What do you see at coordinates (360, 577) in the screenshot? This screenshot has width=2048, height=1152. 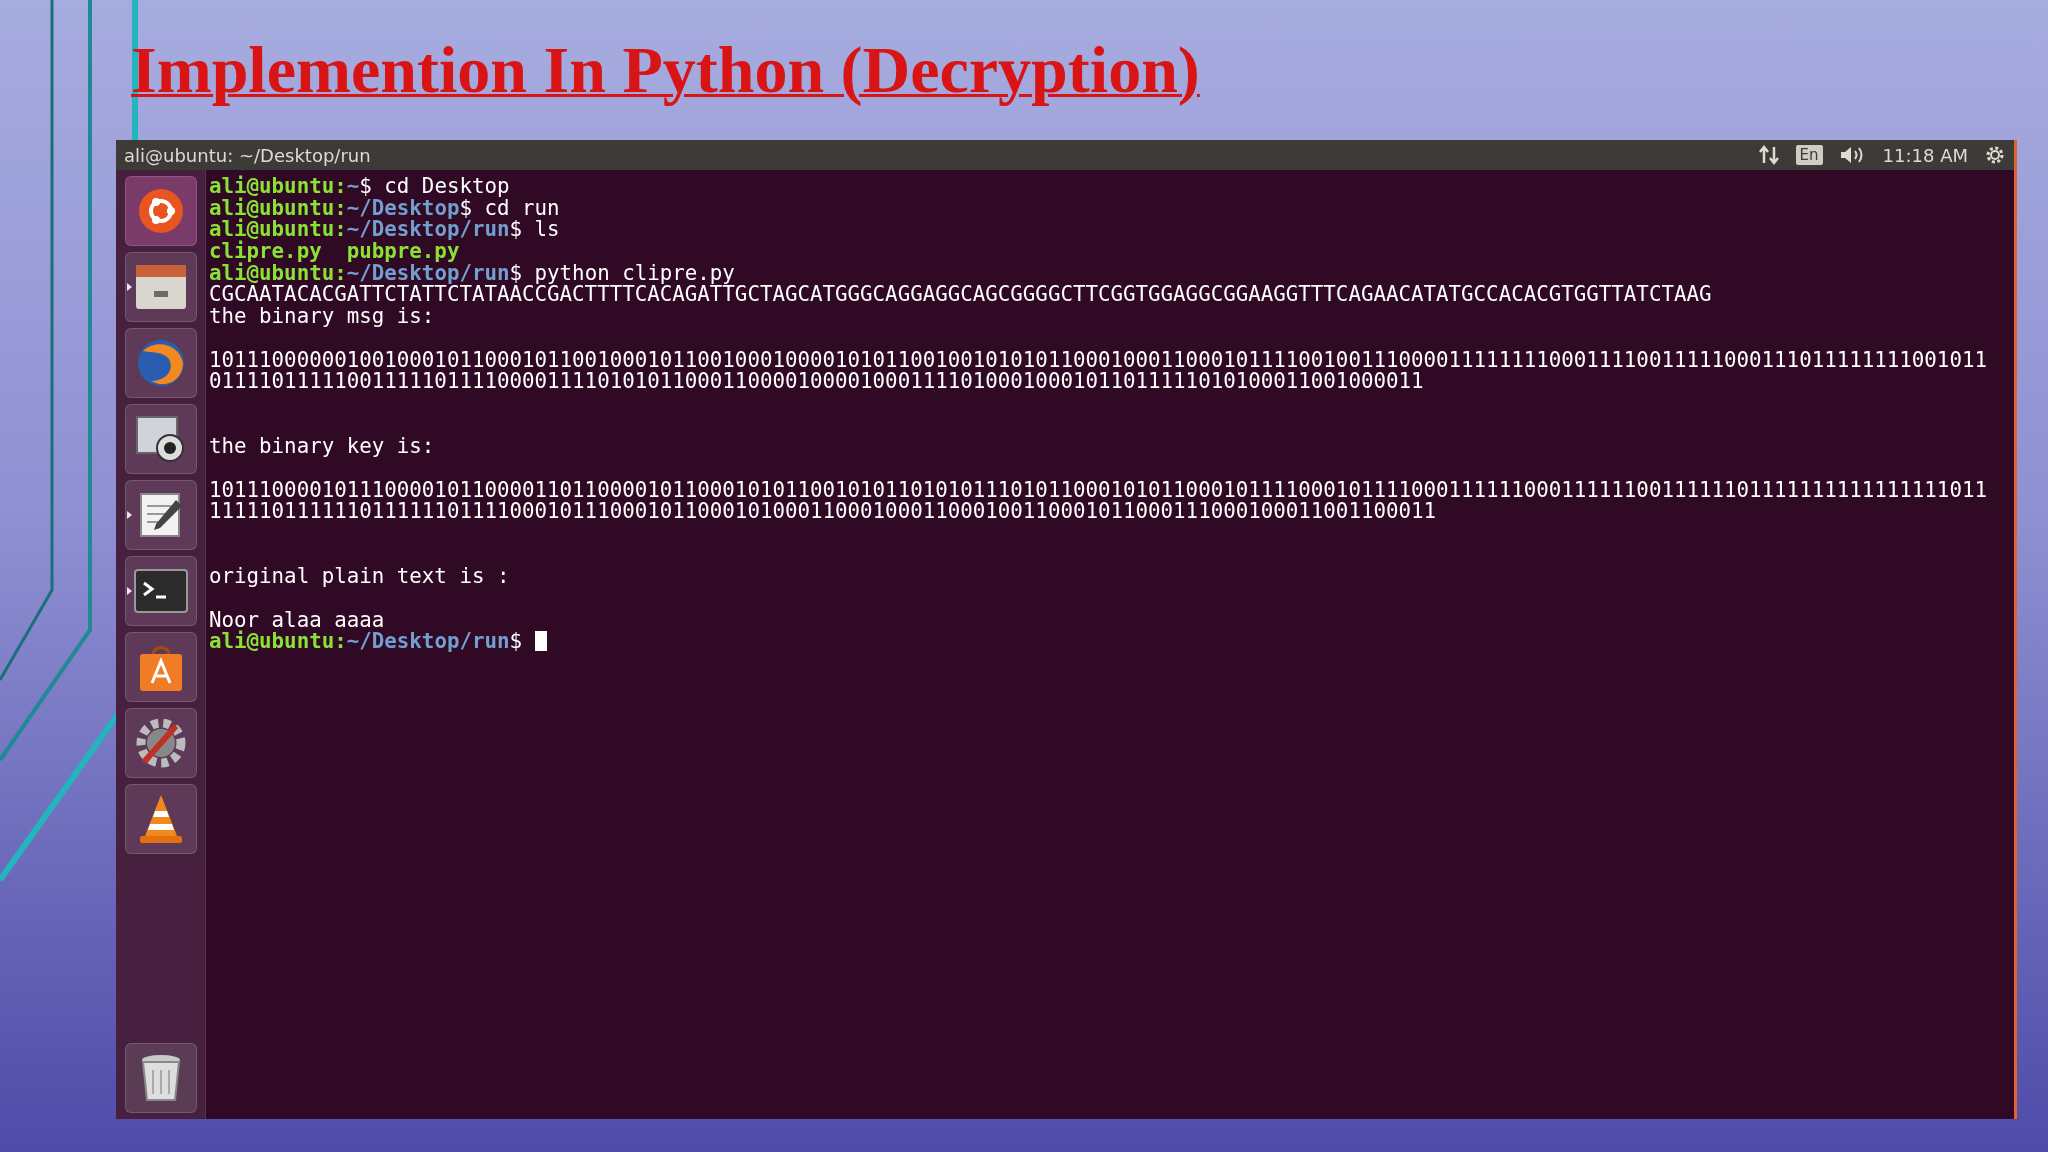 I see `output-line: original plain text is :` at bounding box center [360, 577].